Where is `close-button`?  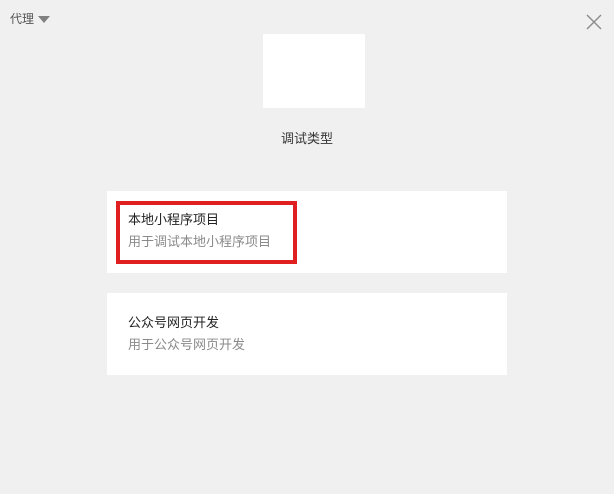 close-button is located at coordinates (594, 22).